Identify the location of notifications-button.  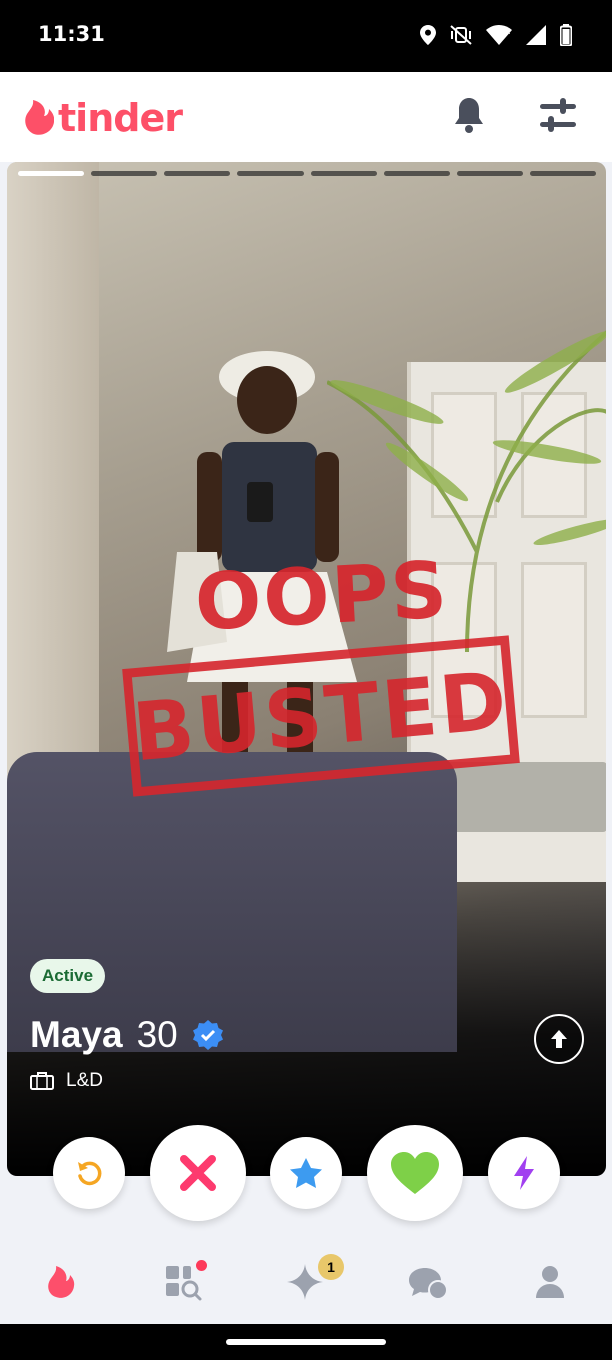
(469, 115).